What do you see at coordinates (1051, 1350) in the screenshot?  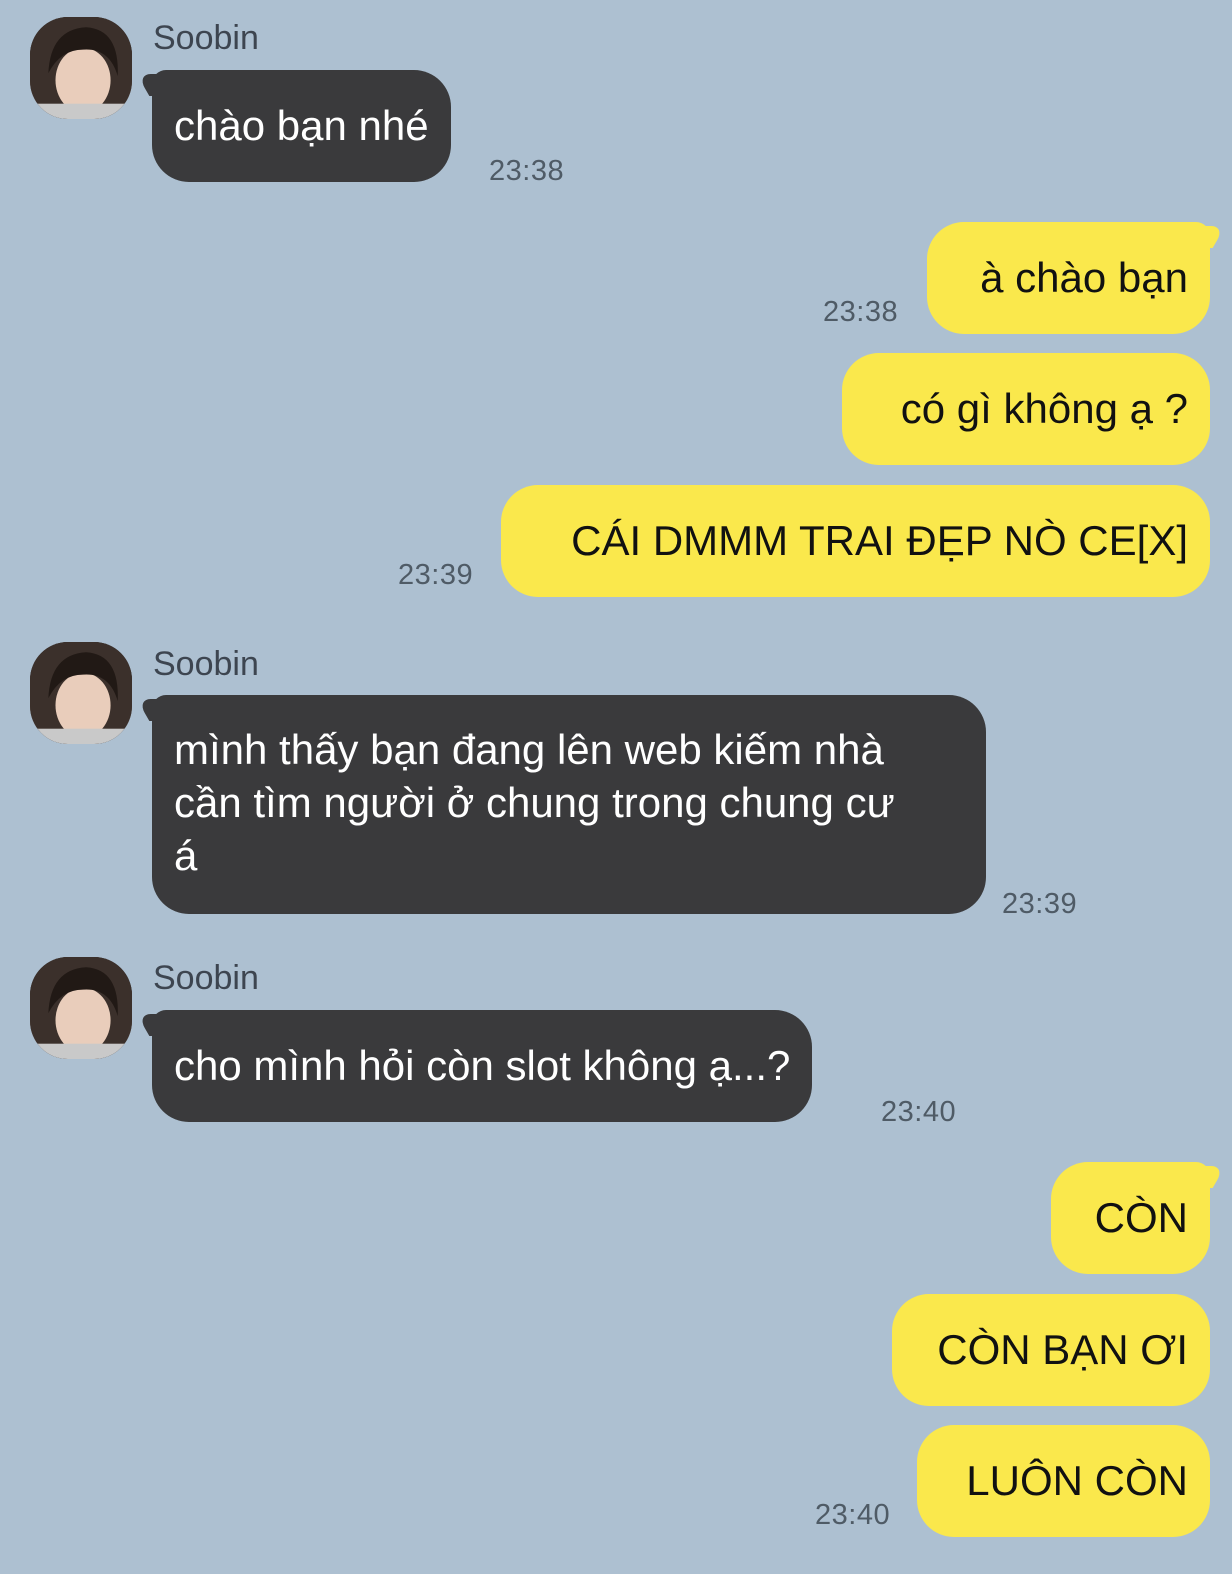 I see `message-bubble-outgoing: CÒN BẠN ƠI` at bounding box center [1051, 1350].